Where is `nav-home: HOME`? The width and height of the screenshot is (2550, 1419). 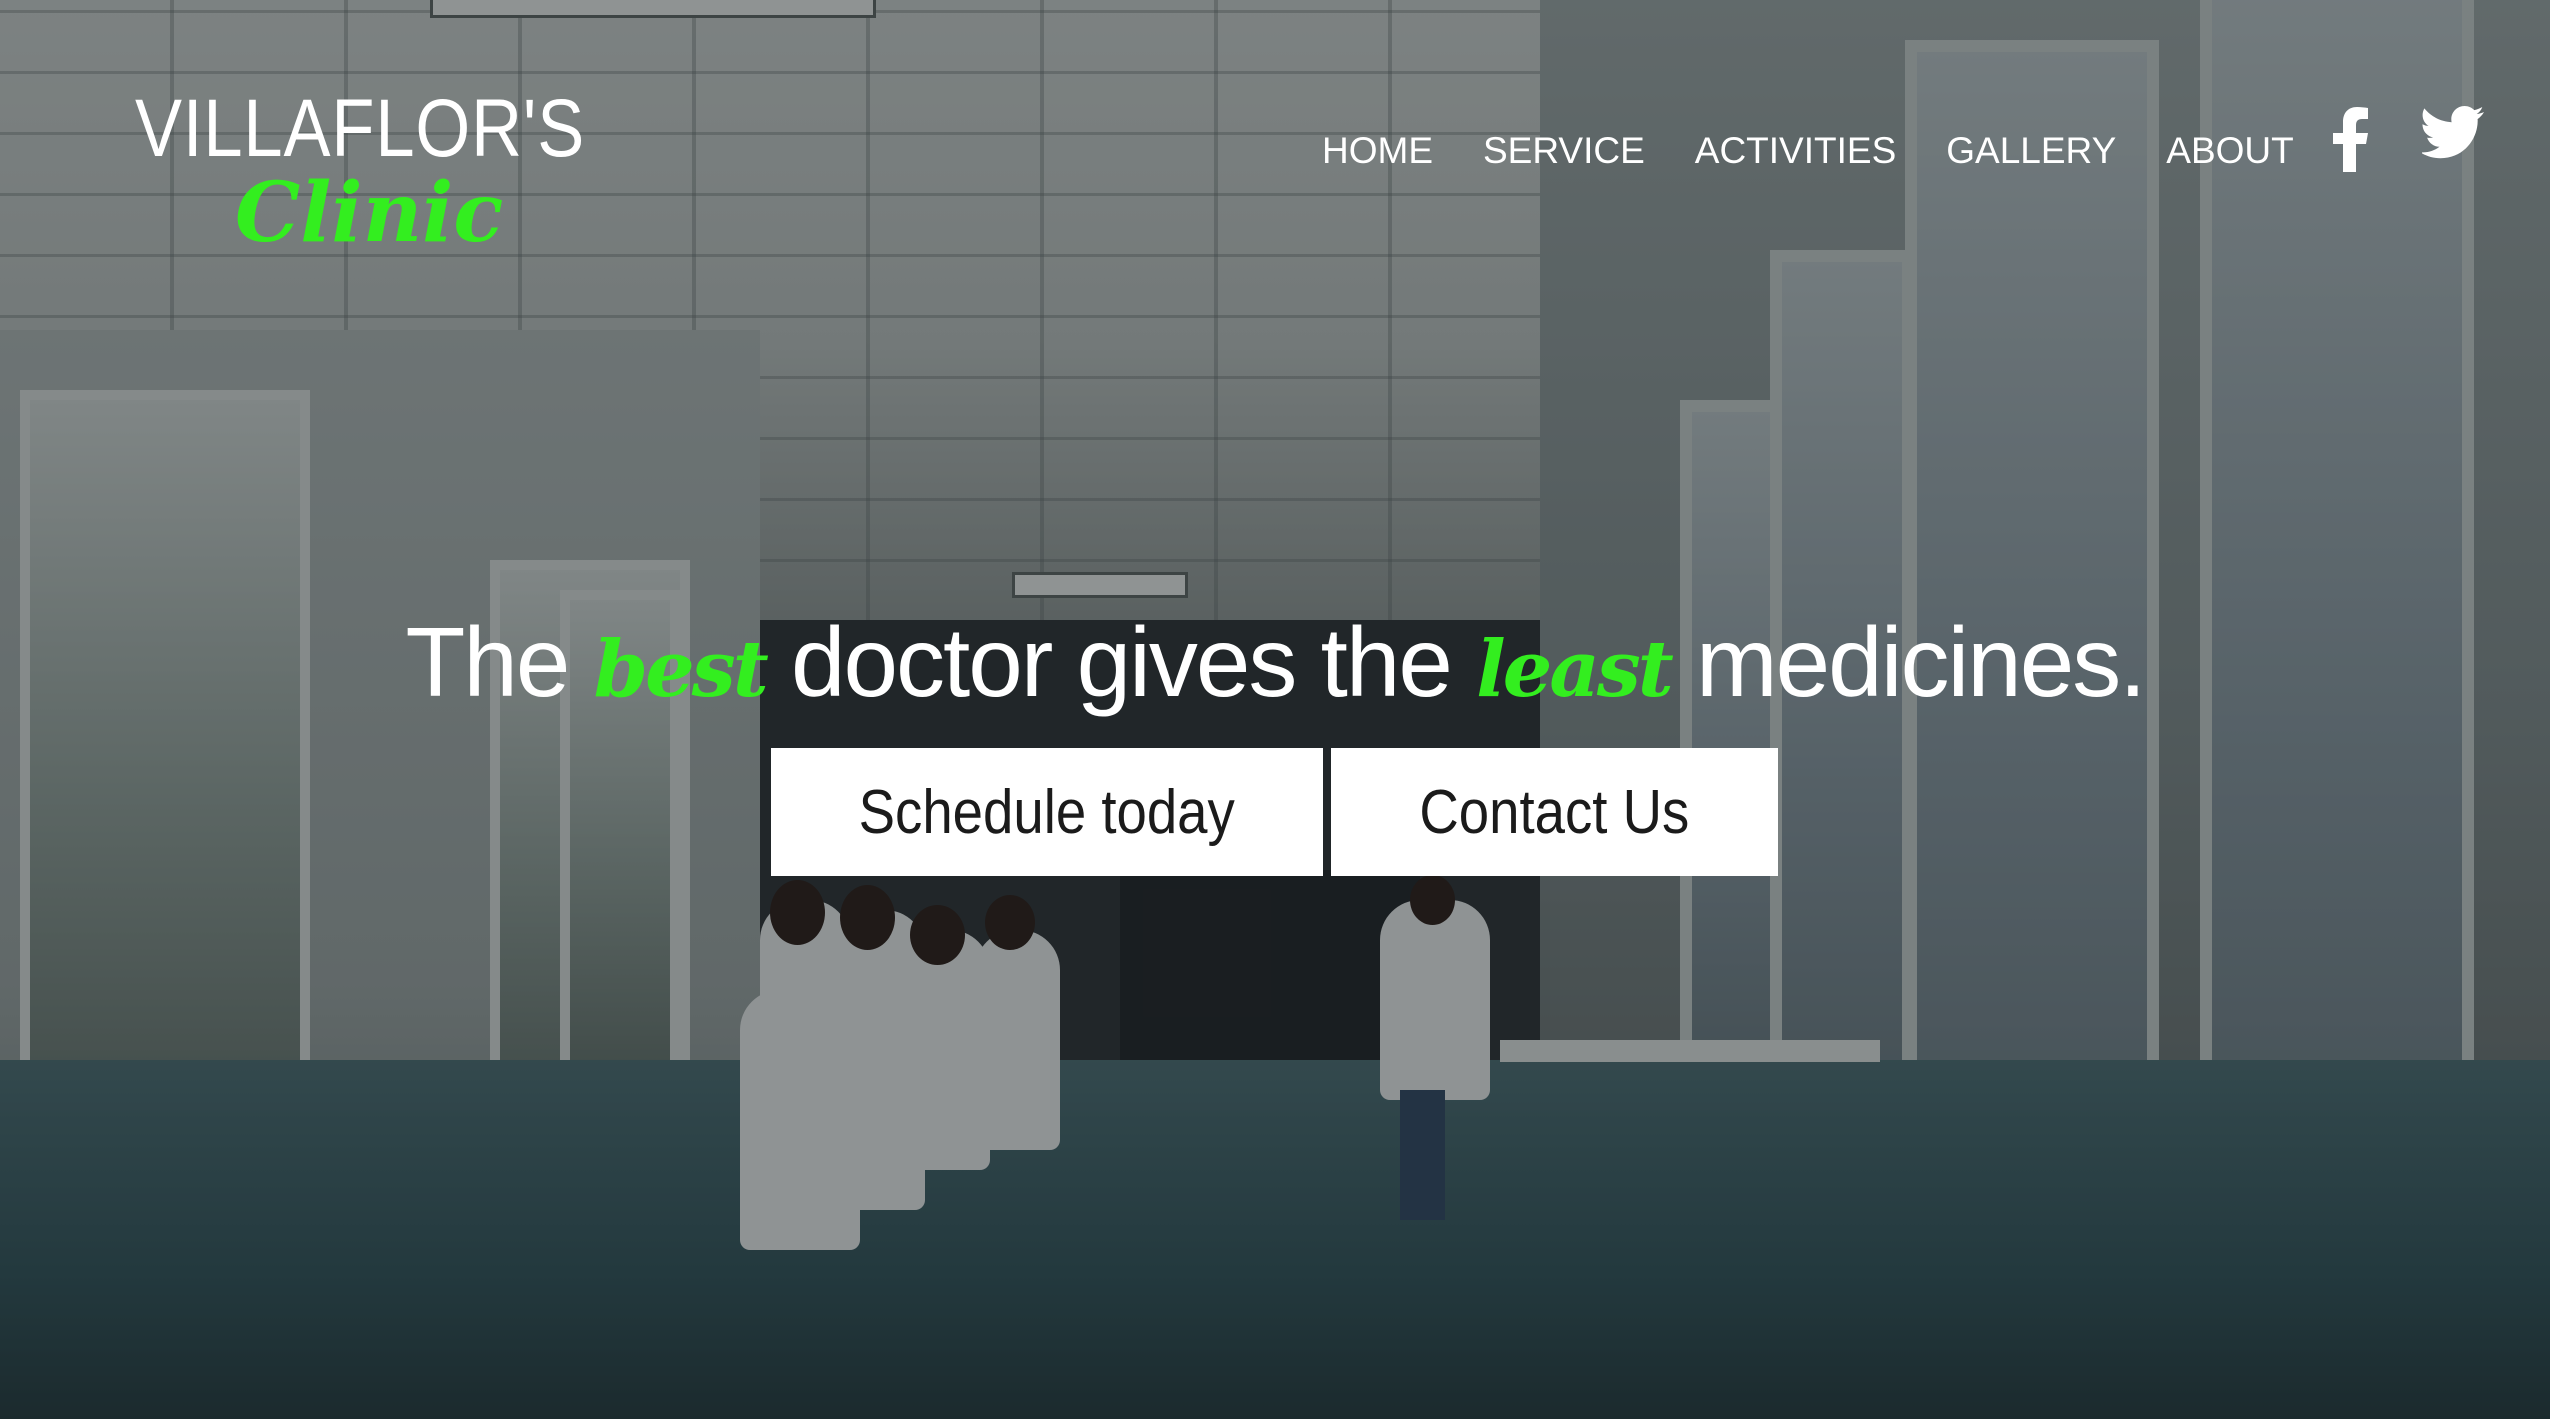 nav-home: HOME is located at coordinates (1377, 151).